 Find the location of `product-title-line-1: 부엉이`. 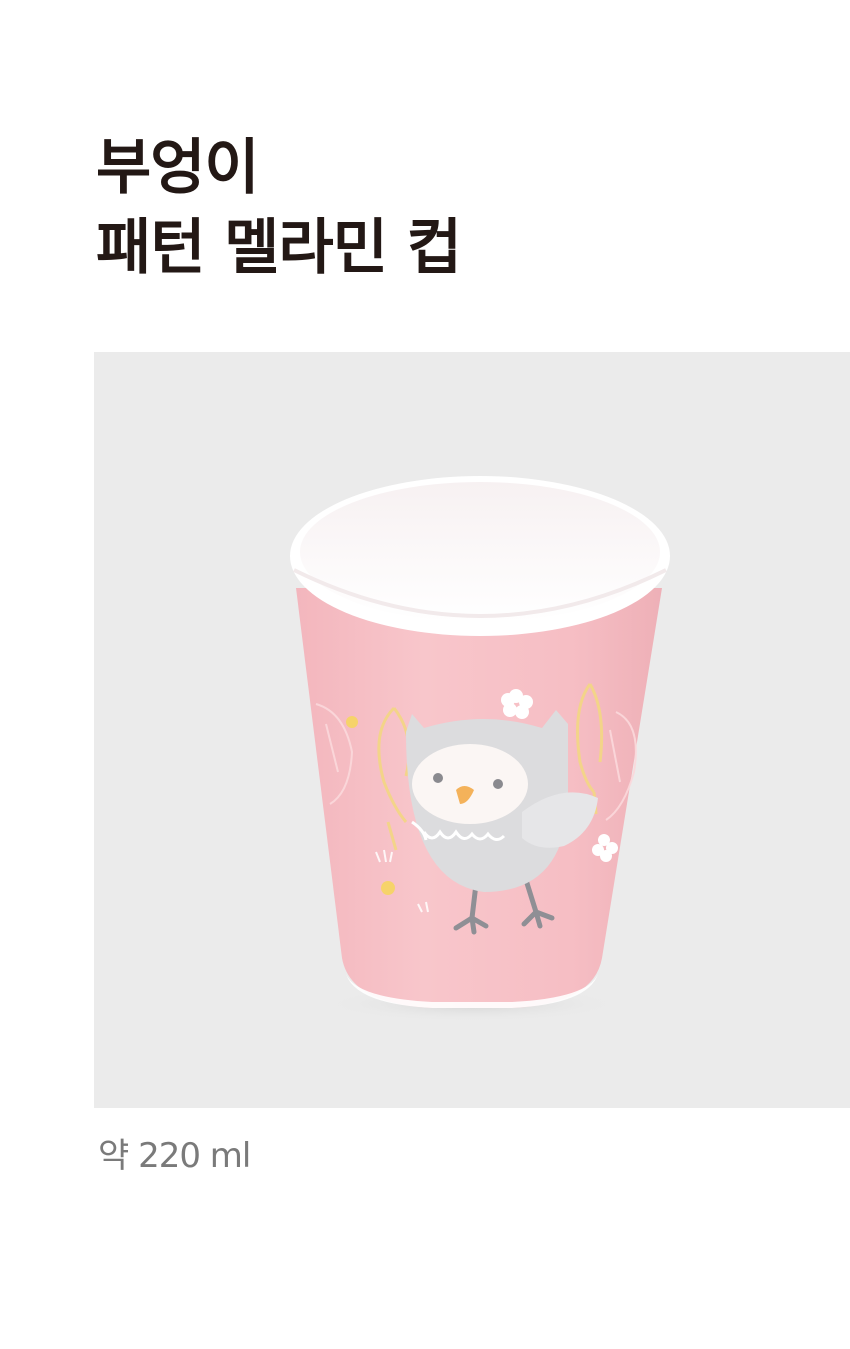

product-title-line-1: 부엉이 is located at coordinates (178, 168).